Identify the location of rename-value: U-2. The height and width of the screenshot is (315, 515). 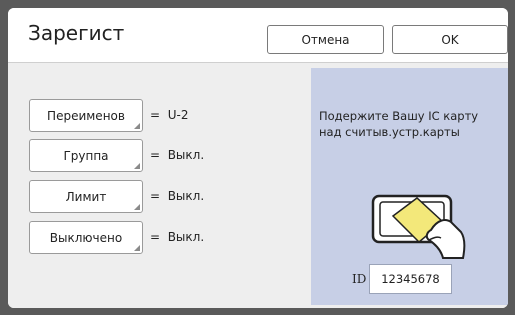
(178, 115).